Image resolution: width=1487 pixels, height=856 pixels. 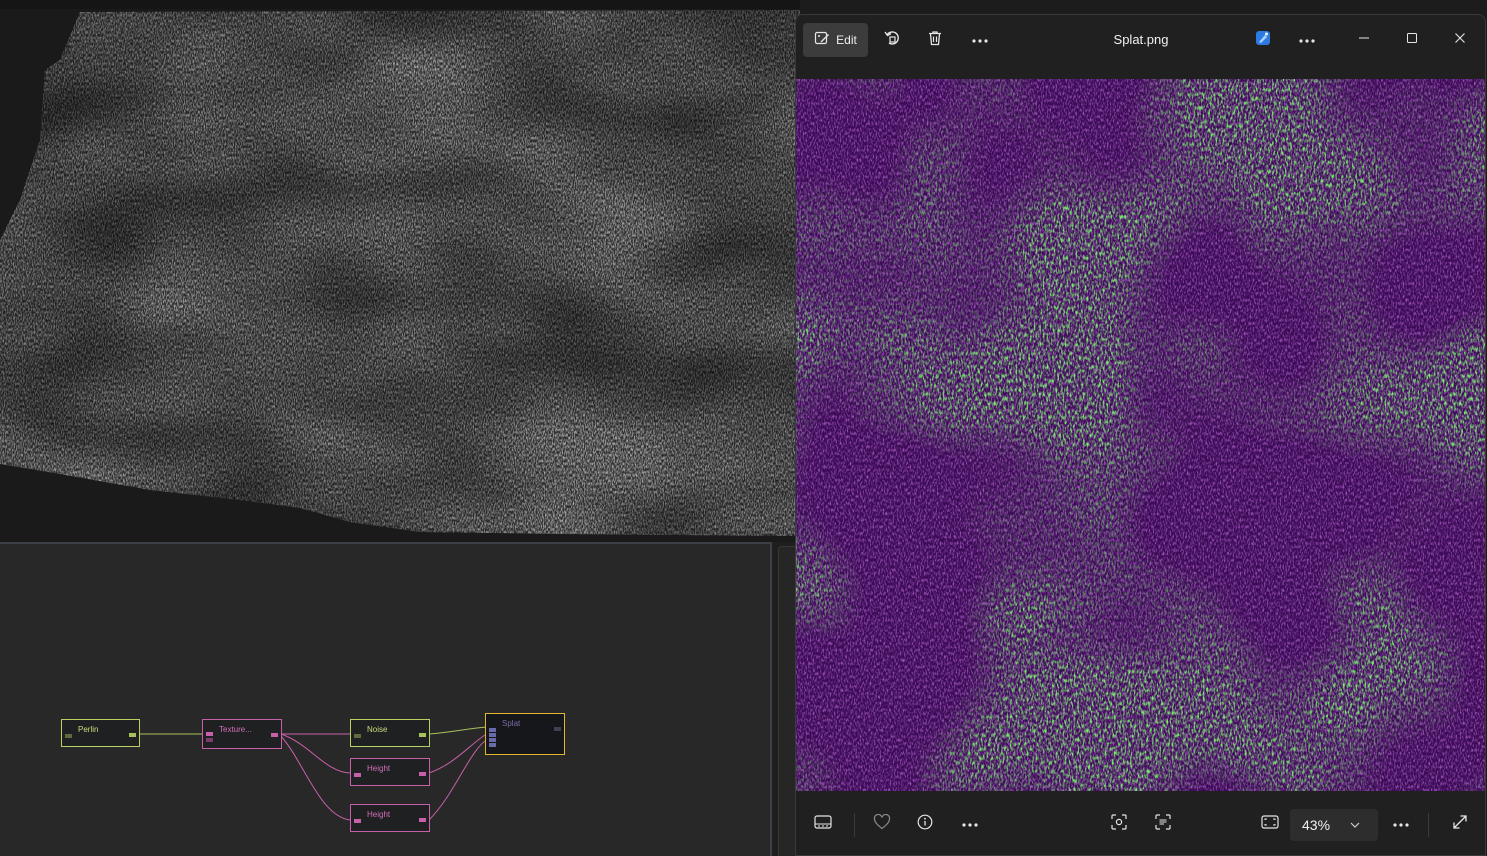 I want to click on expand-icon, so click(x=1460, y=824).